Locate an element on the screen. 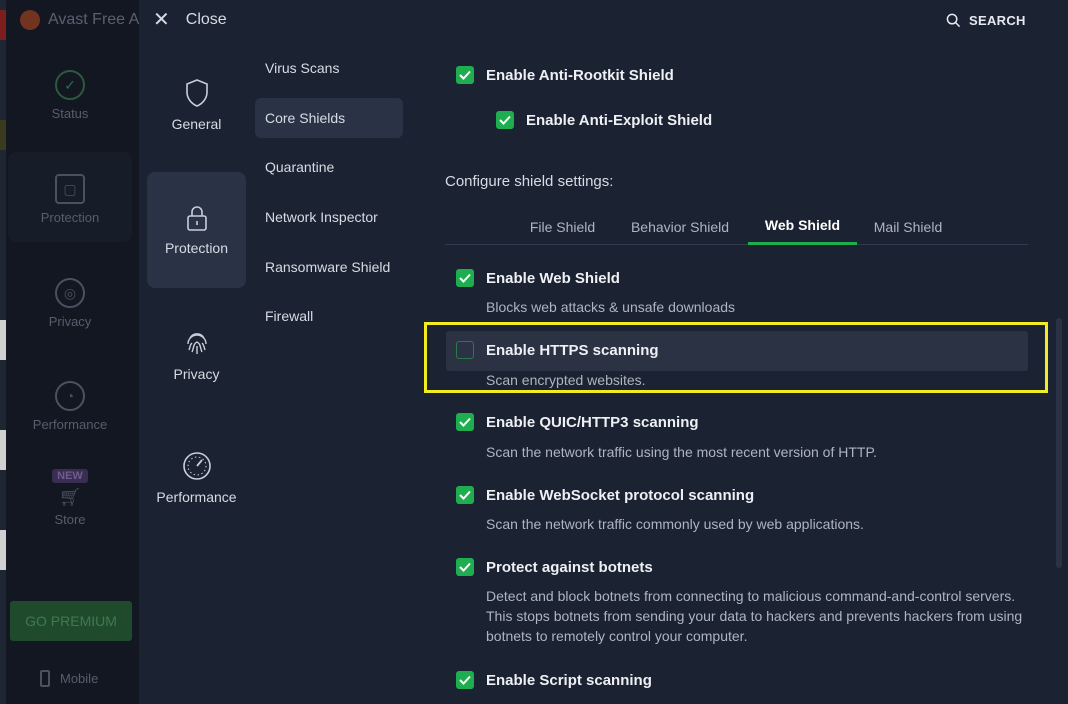 This screenshot has height=704, width=1068. close-icon: ✕ is located at coordinates (161, 20).